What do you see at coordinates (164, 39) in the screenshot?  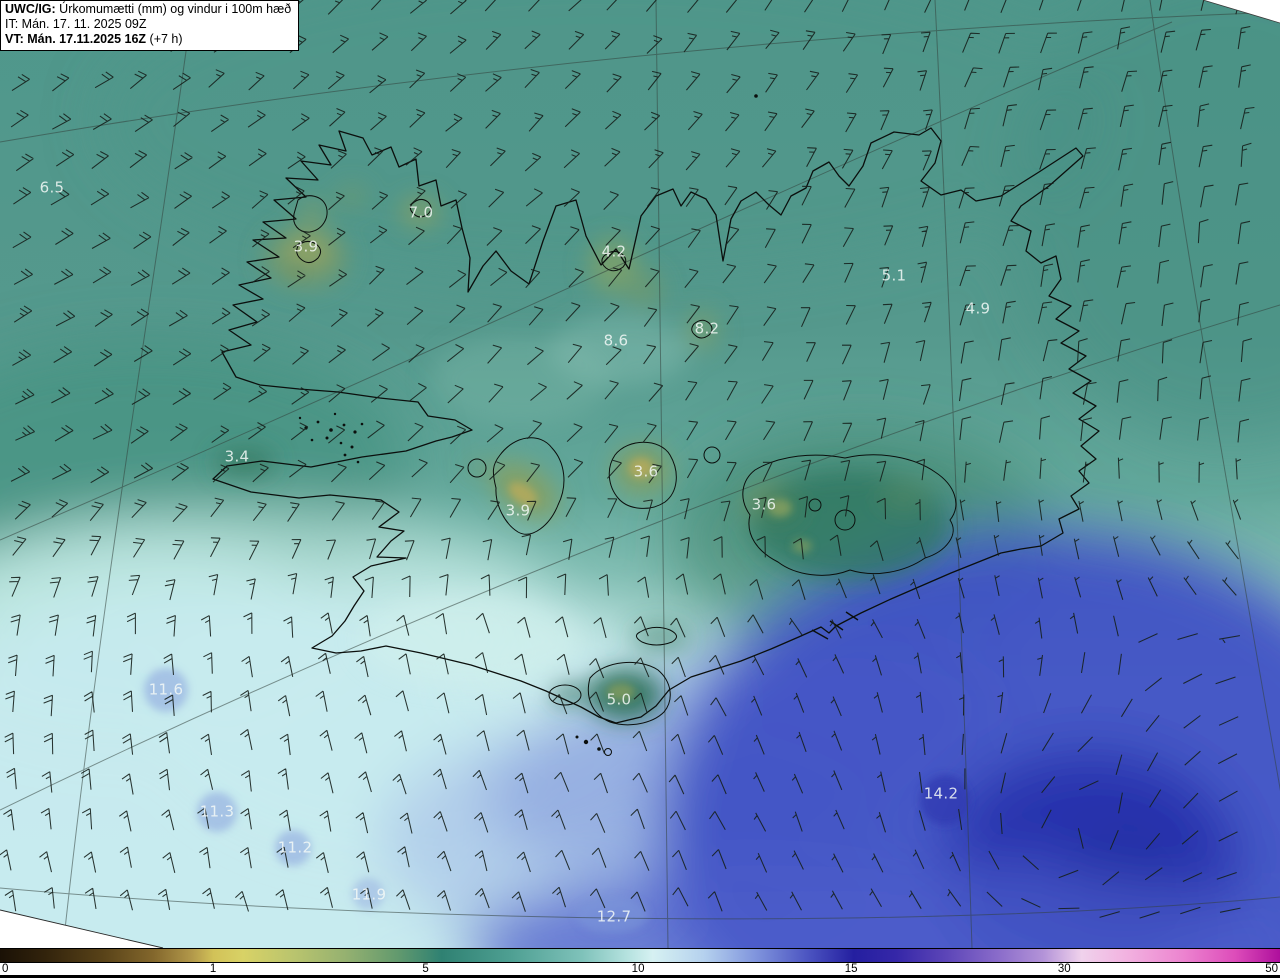 I see `valid-offset: (+7 h)` at bounding box center [164, 39].